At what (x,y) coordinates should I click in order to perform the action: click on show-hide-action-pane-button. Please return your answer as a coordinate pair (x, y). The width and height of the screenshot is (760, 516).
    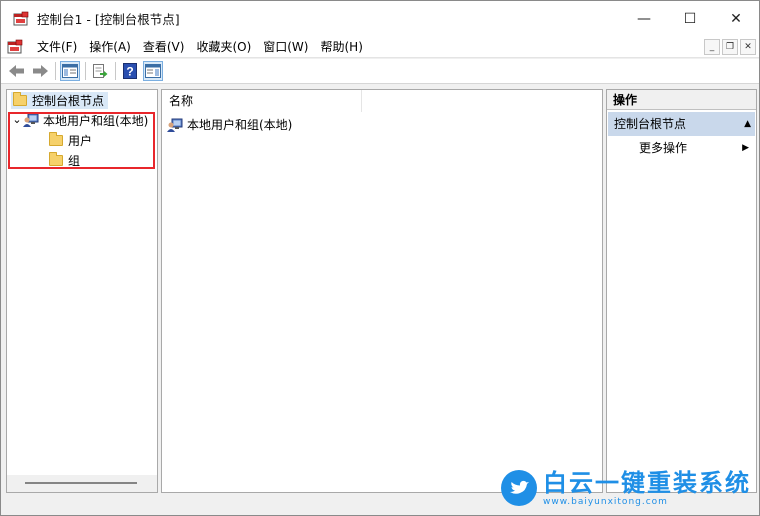
    Looking at the image, I should click on (153, 71).